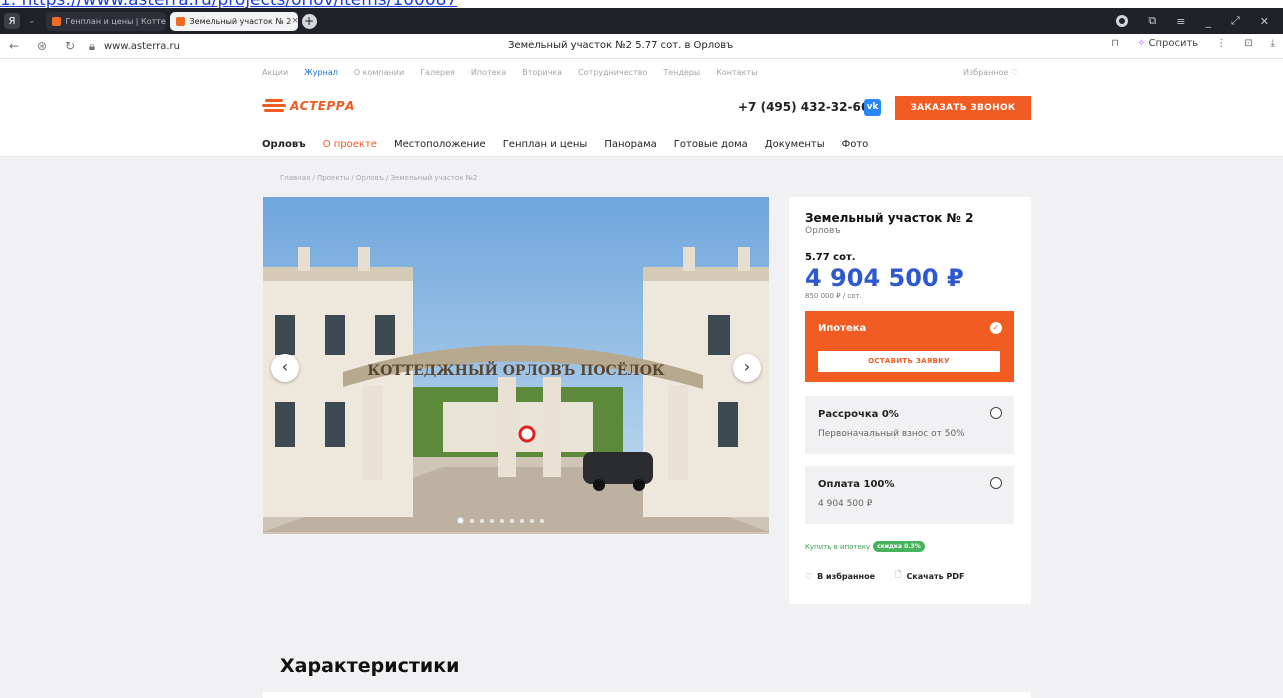  Describe the element at coordinates (996, 328) in the screenshot. I see `check-icon: ✓` at that location.